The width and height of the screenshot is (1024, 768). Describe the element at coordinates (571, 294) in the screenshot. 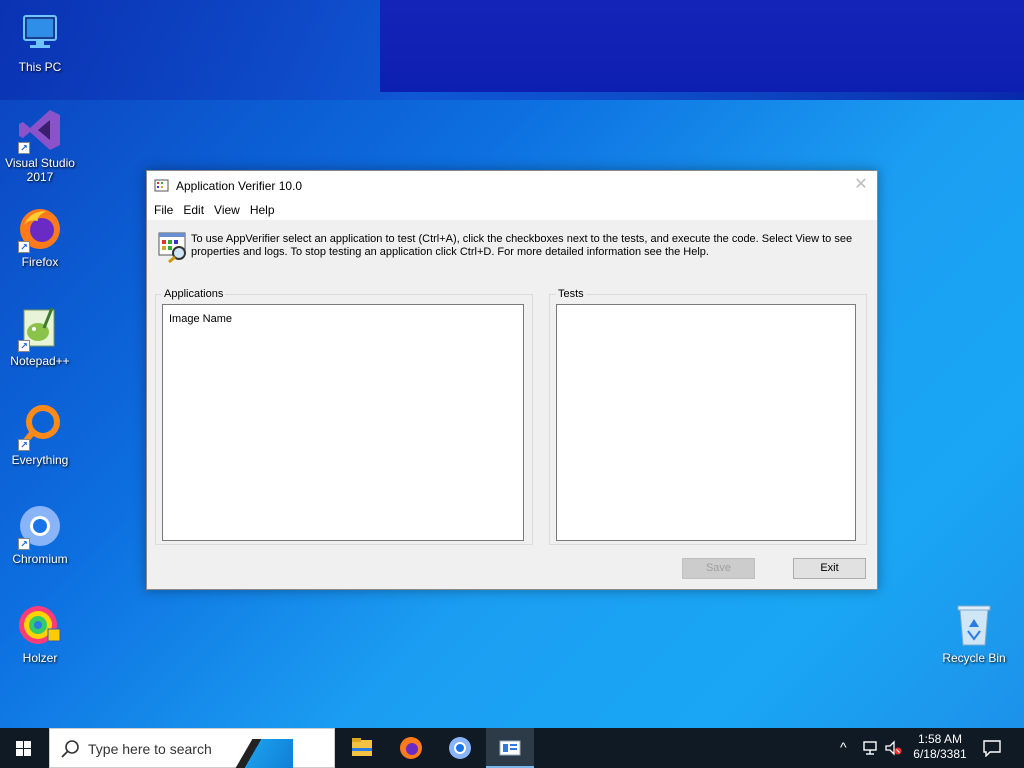

I see `tests-legend: Tests` at that location.